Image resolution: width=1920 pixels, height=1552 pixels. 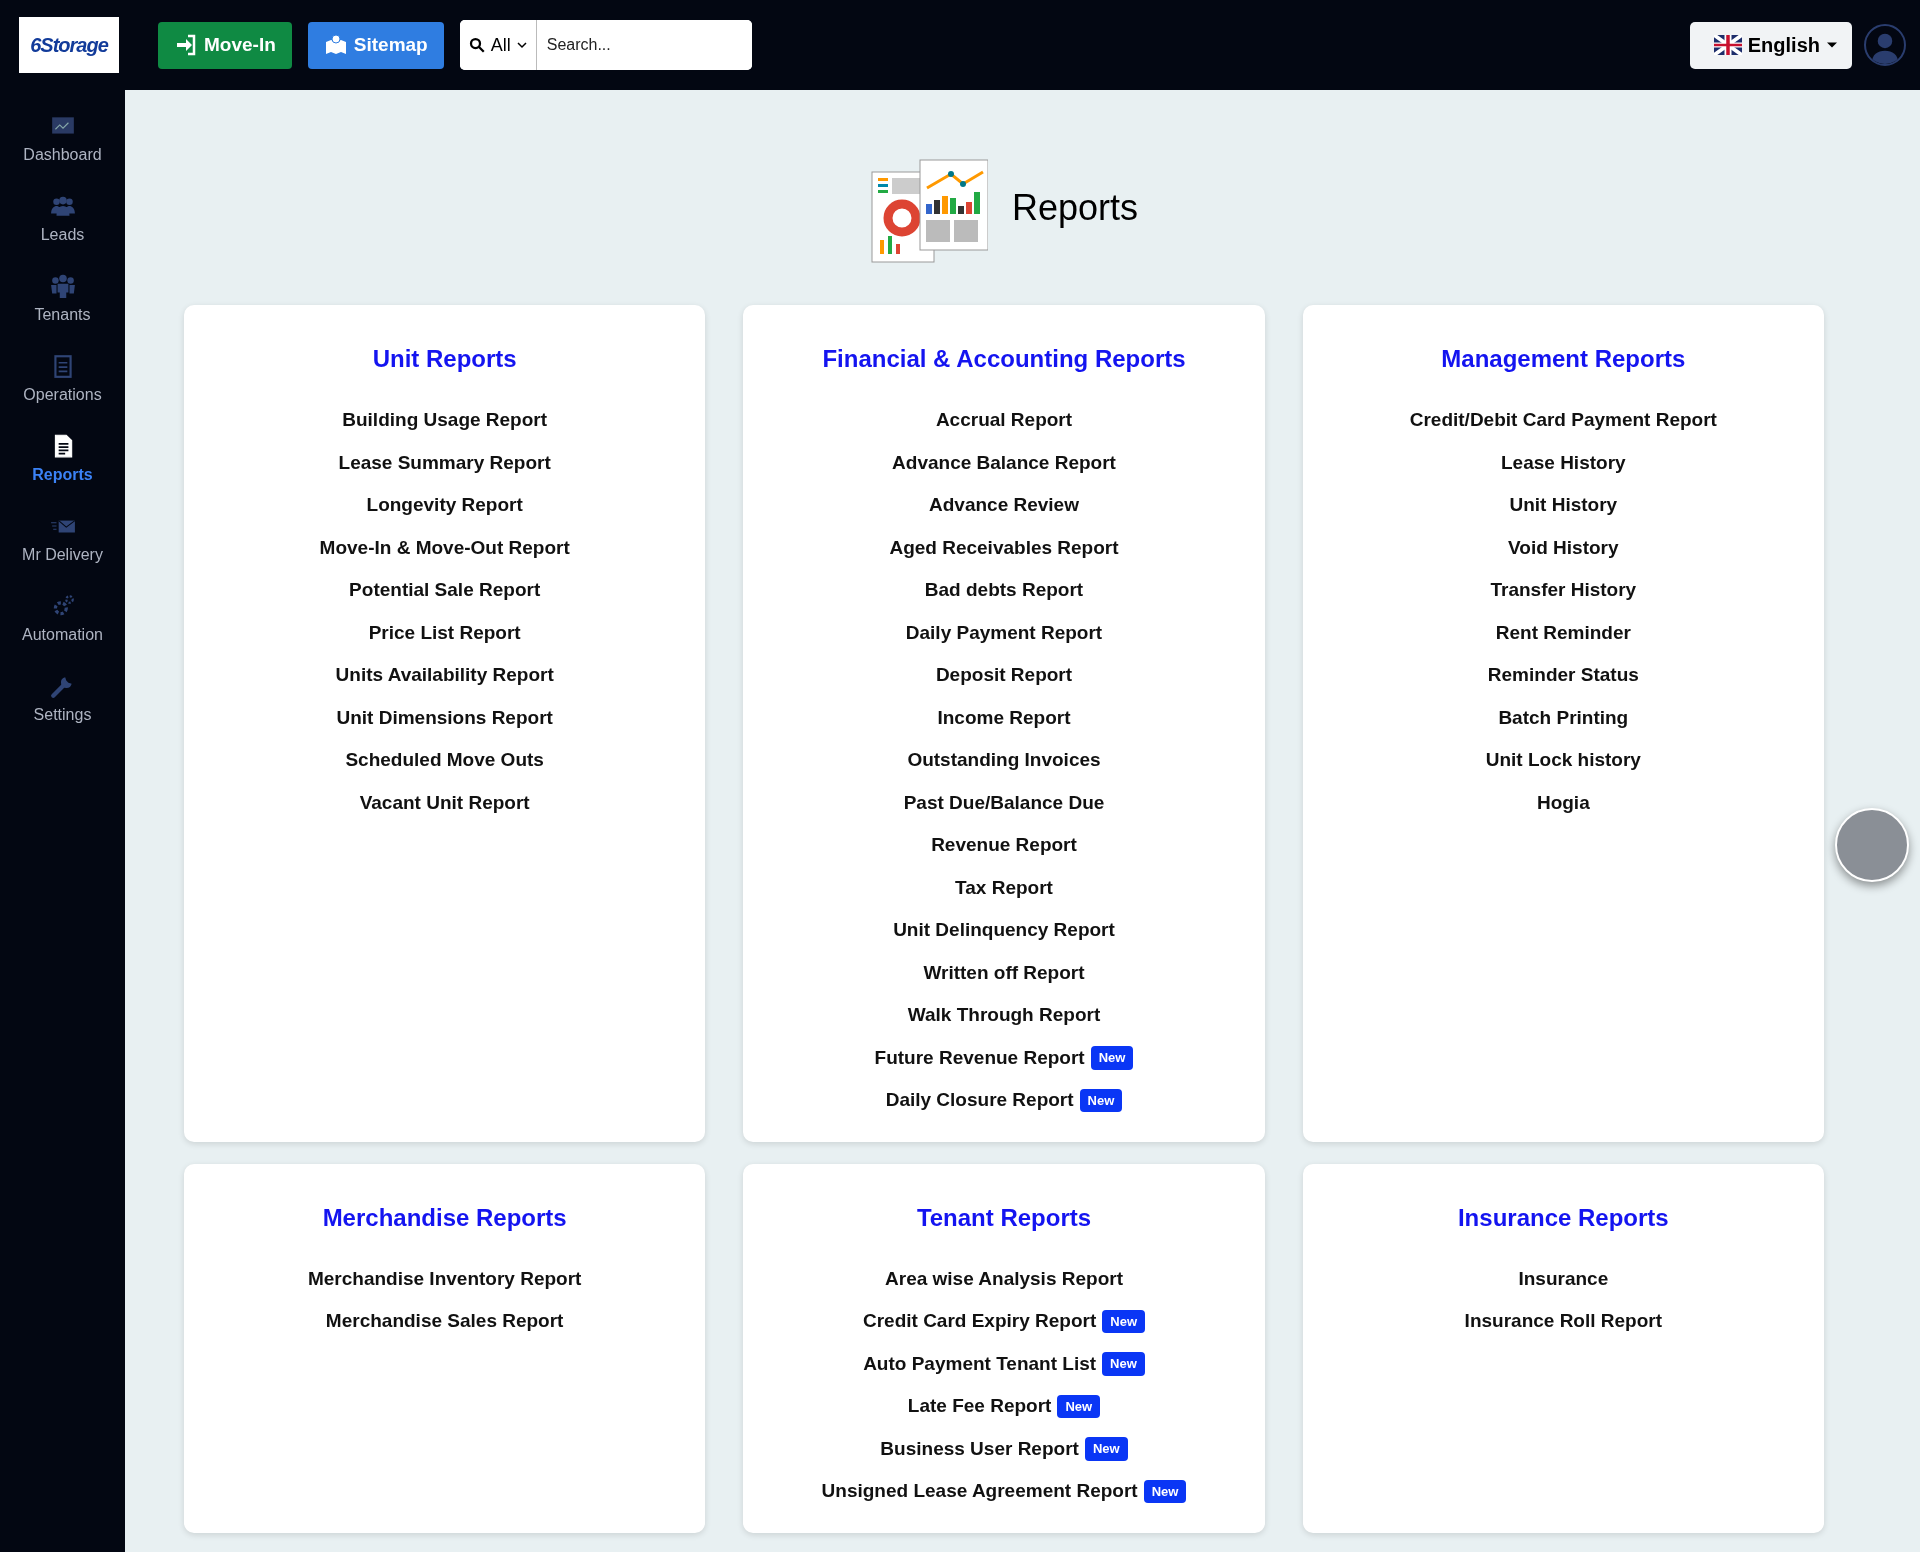 I want to click on report-link: Insurance, so click(x=1563, y=1278).